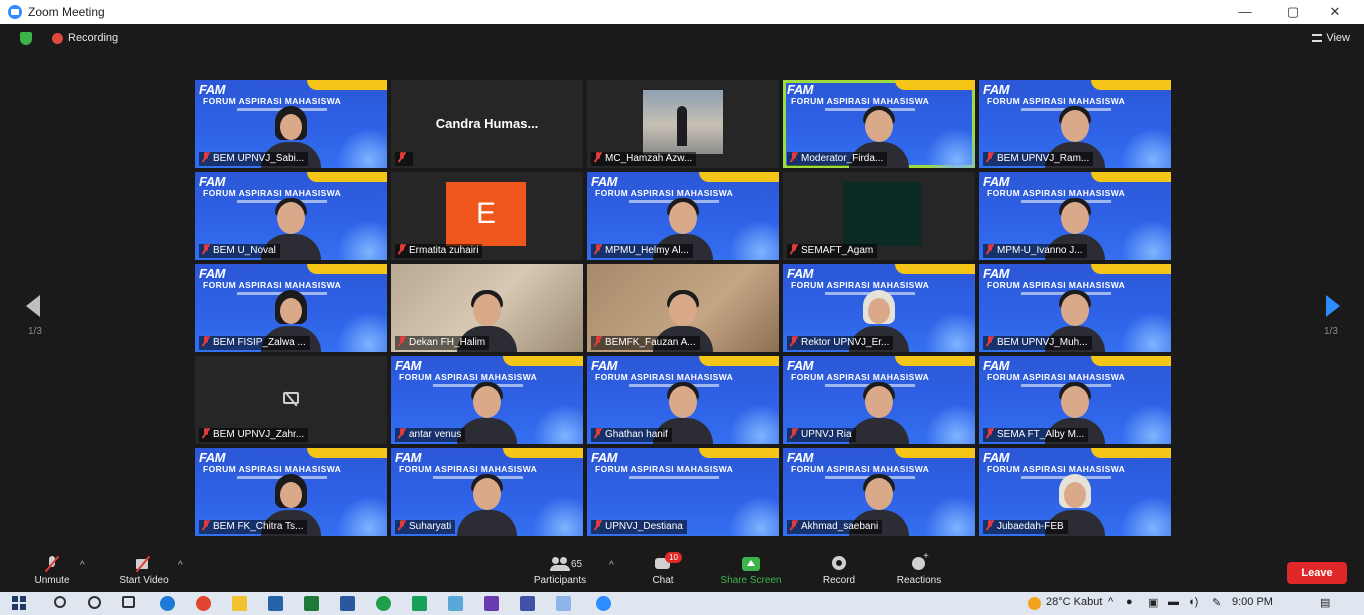  I want to click on excel-icon, so click(311, 603).